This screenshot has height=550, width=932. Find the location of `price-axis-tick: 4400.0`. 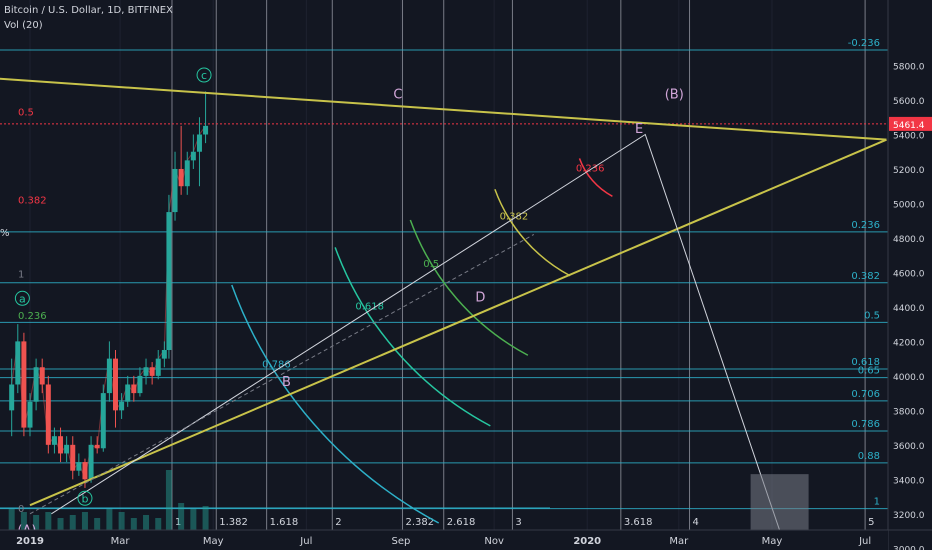

price-axis-tick: 4400.0 is located at coordinates (909, 309).